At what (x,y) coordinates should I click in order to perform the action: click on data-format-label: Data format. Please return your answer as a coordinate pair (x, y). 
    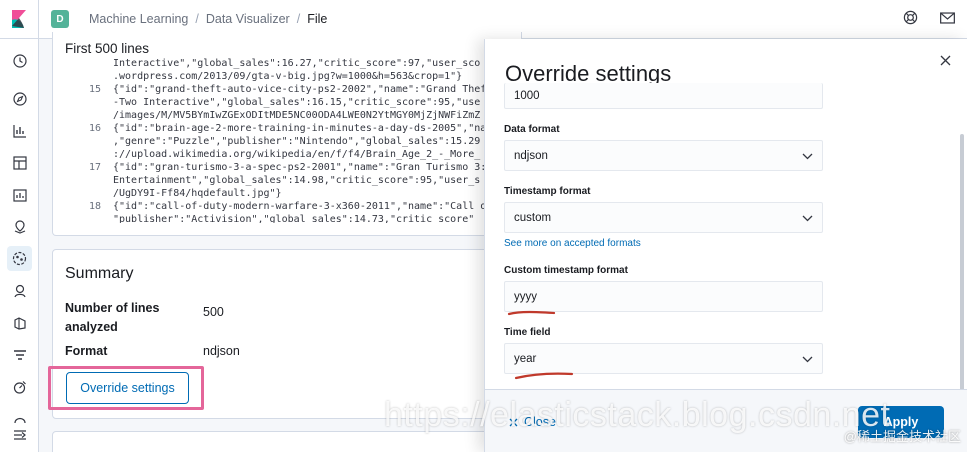
    Looking at the image, I should click on (532, 129).